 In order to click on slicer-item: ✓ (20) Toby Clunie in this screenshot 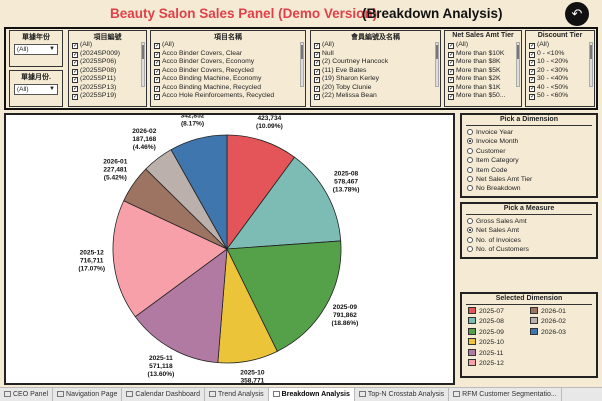, I will do `click(377, 88)`.